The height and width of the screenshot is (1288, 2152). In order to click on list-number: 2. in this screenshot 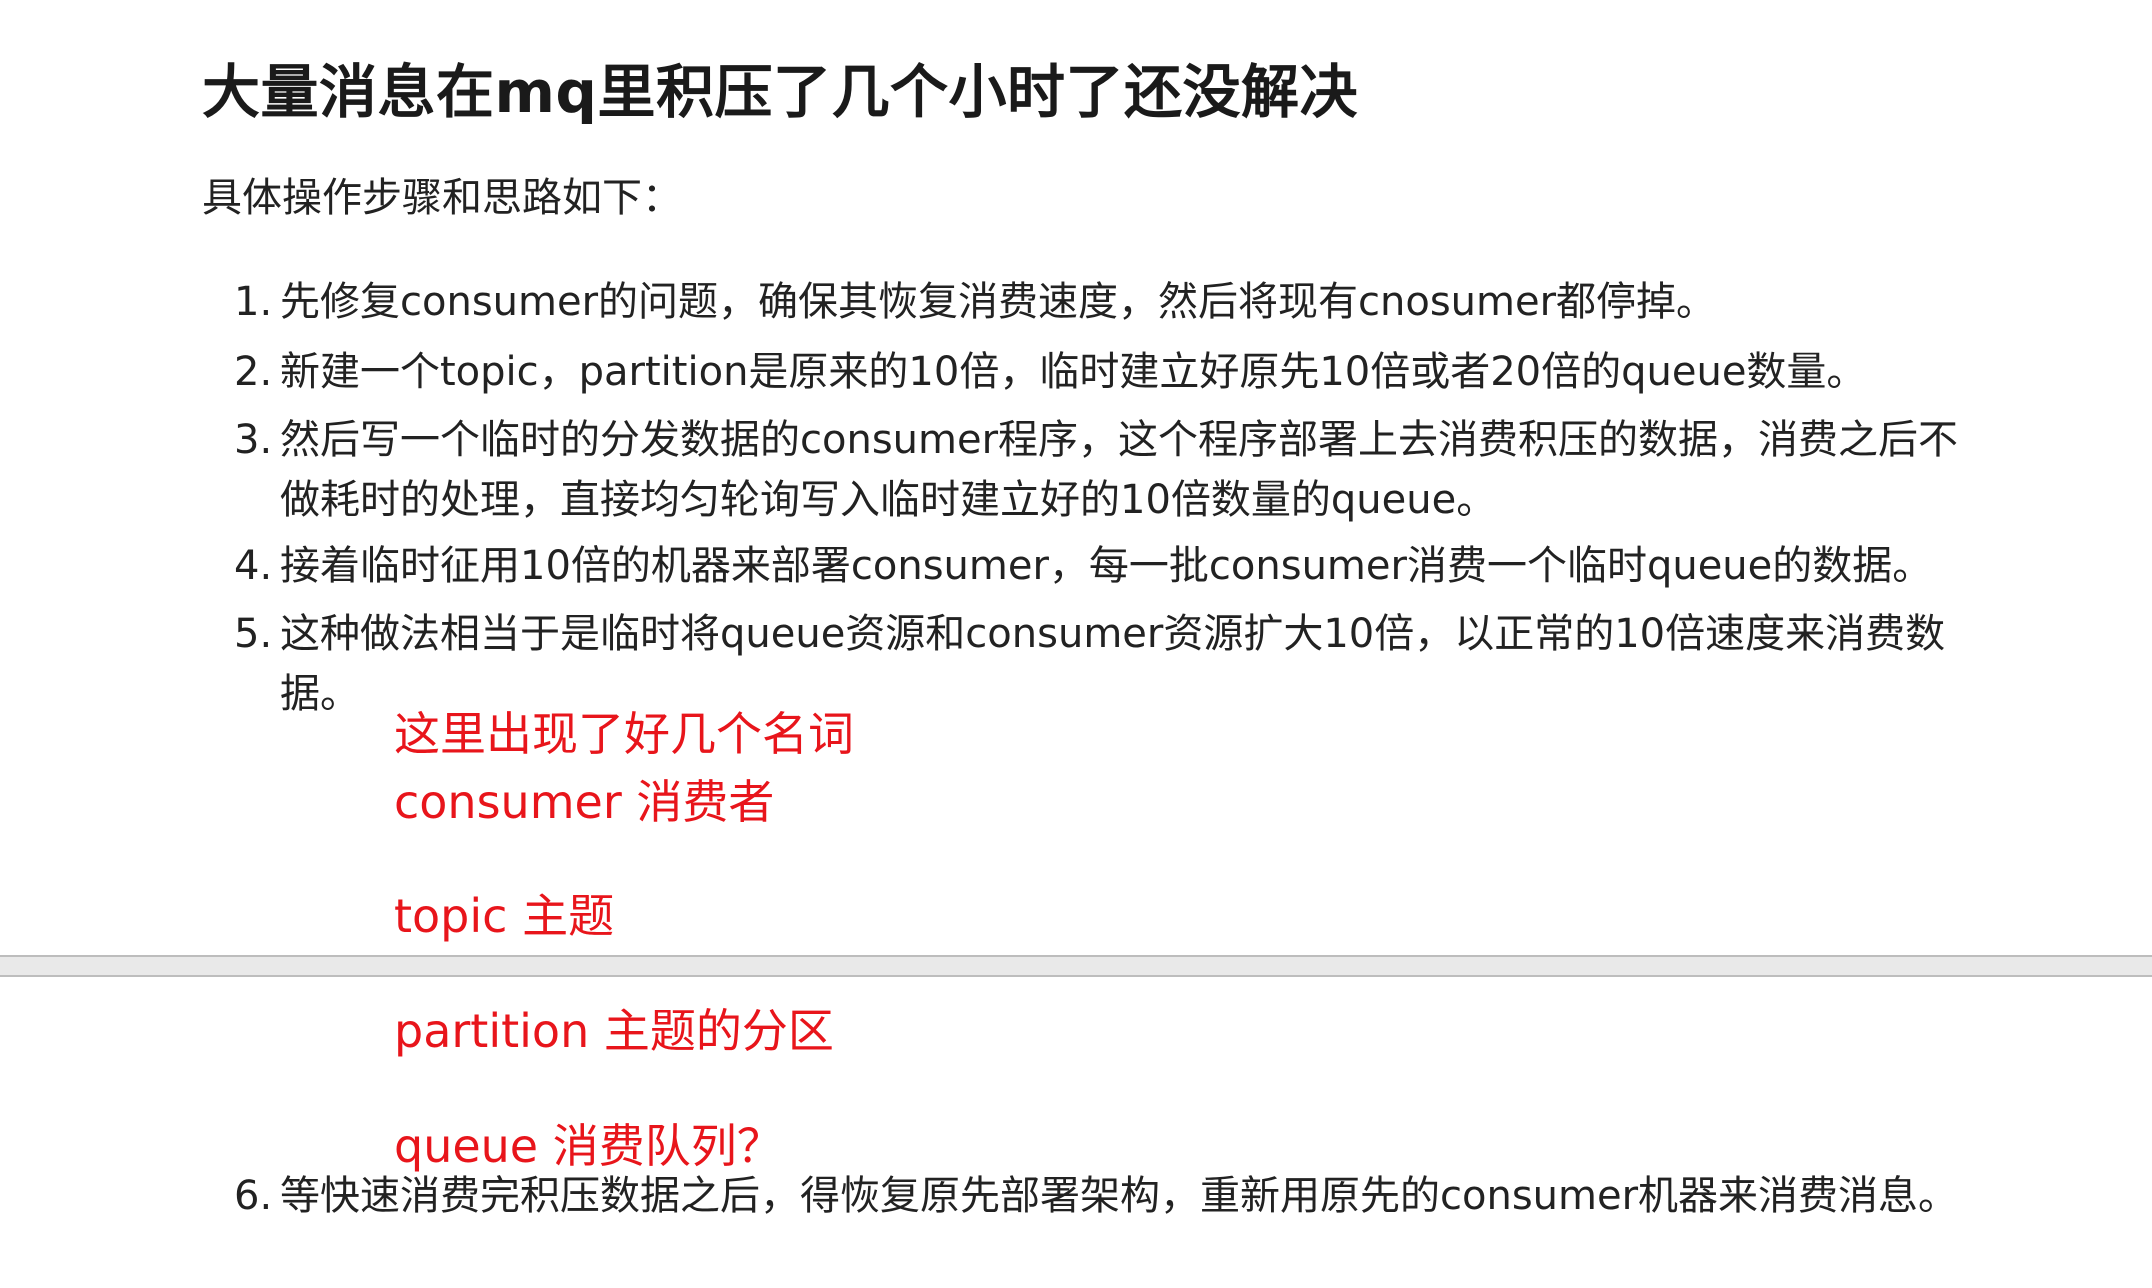, I will do `click(253, 372)`.